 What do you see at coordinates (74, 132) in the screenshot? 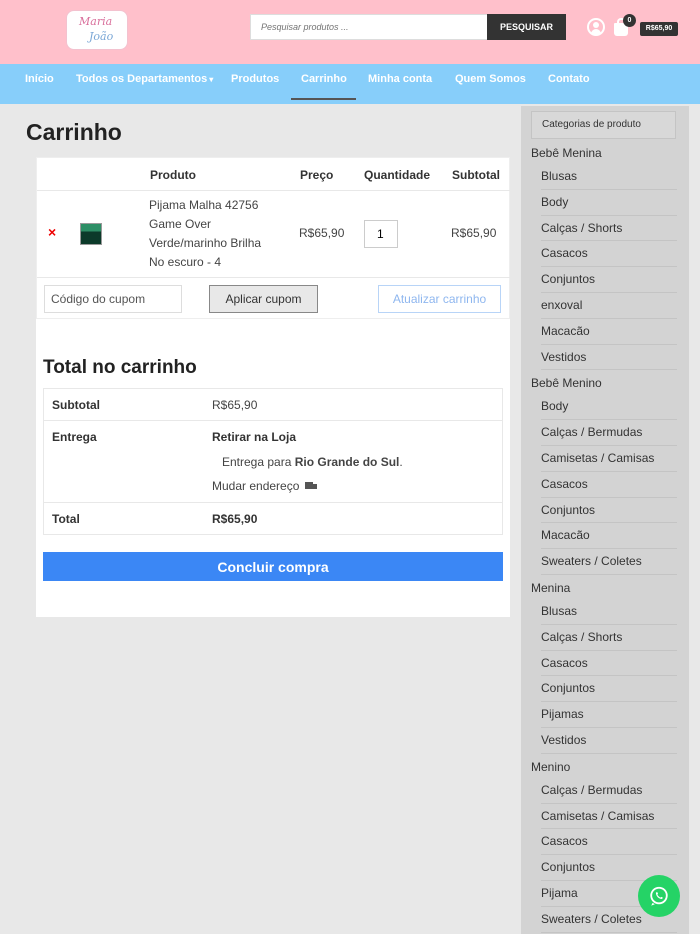
I see `page-title: Carrinho` at bounding box center [74, 132].